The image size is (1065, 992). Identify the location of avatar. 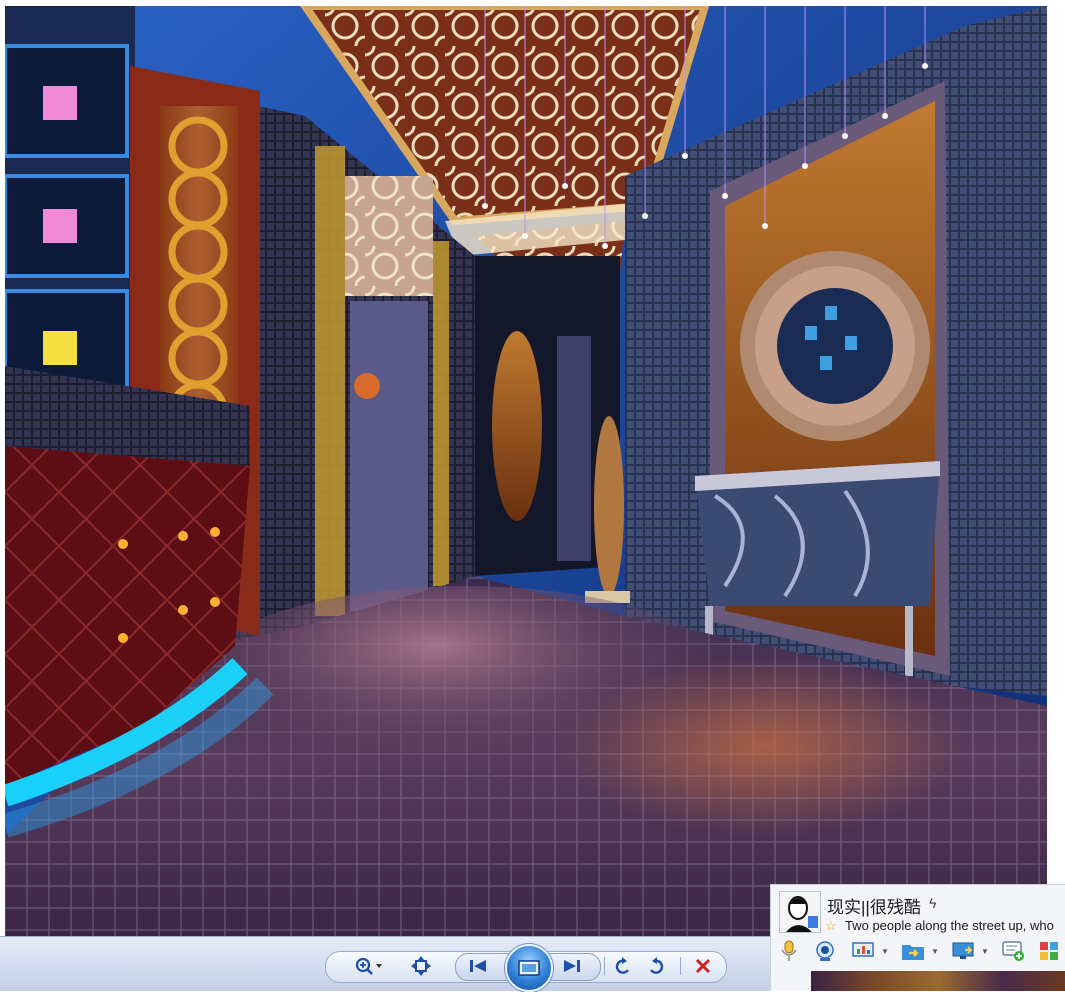
(800, 912).